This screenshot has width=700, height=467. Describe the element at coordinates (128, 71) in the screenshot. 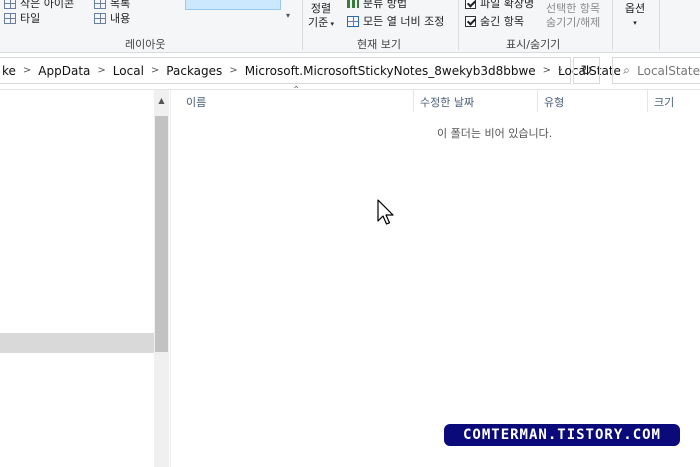

I see `breadcrumb-item: Local` at that location.